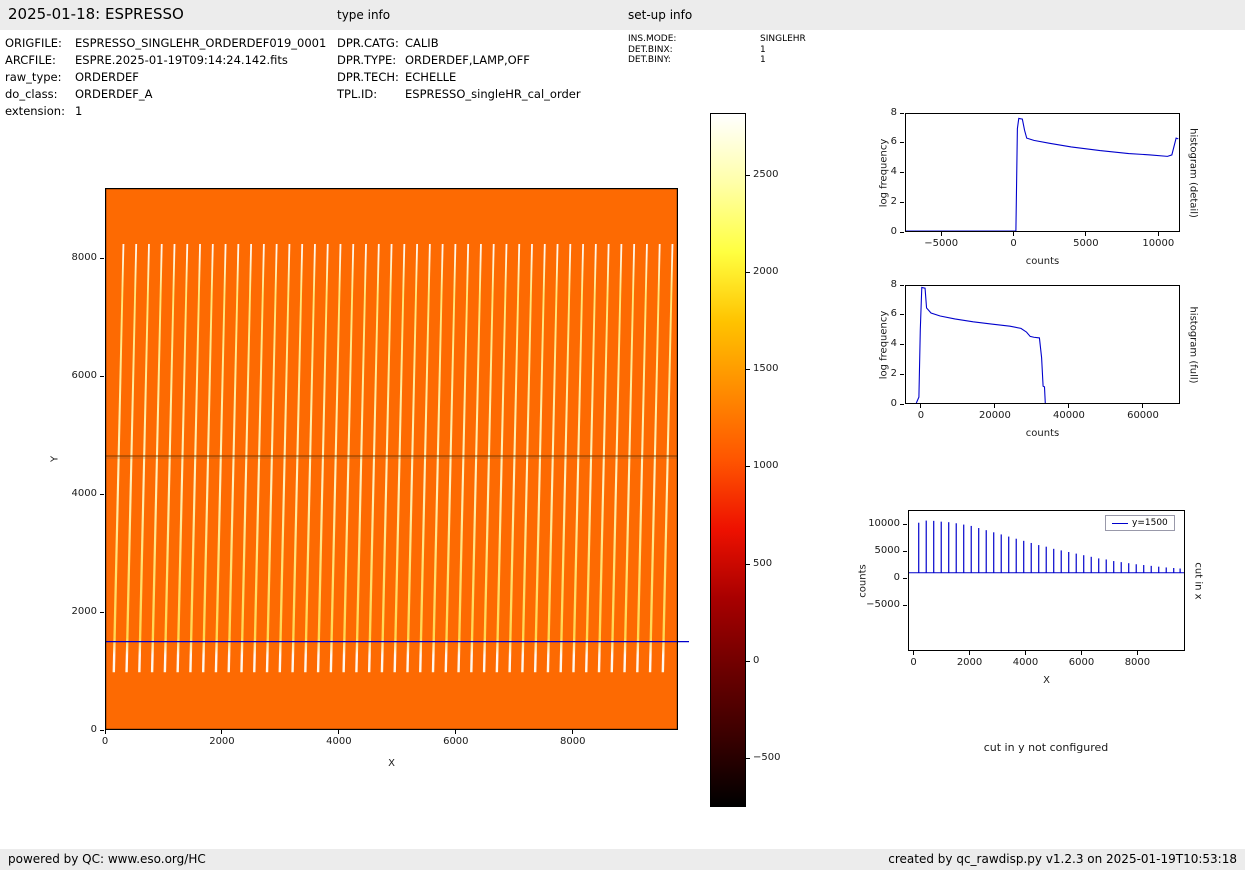 The height and width of the screenshot is (870, 1245). What do you see at coordinates (31, 94) in the screenshot?
I see `info-label: do_class:` at bounding box center [31, 94].